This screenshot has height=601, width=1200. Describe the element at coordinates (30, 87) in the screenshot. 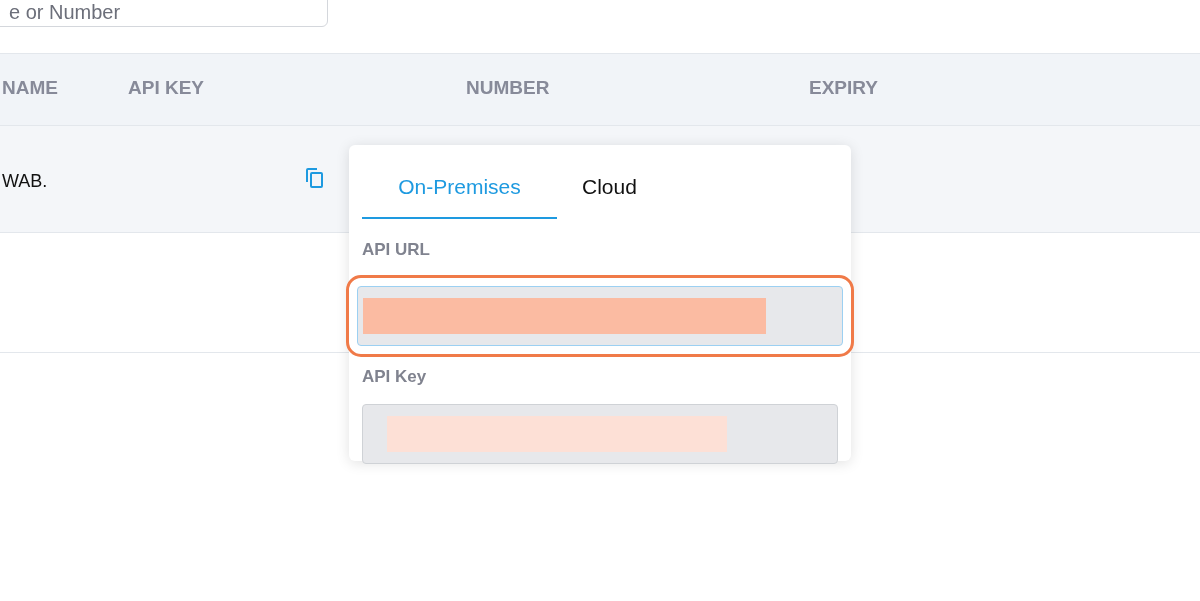

I see `column-header: NAME` at that location.